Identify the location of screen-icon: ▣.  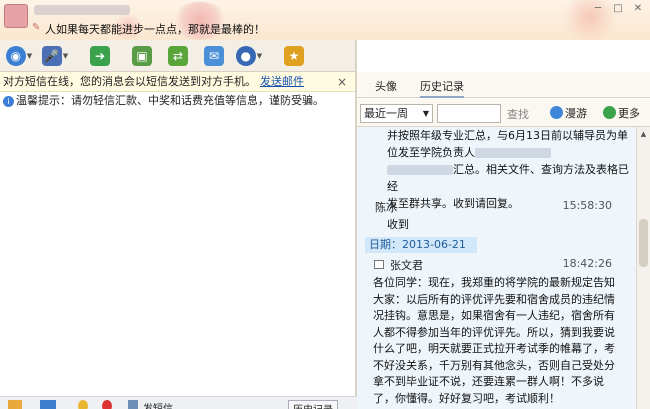
(142, 56).